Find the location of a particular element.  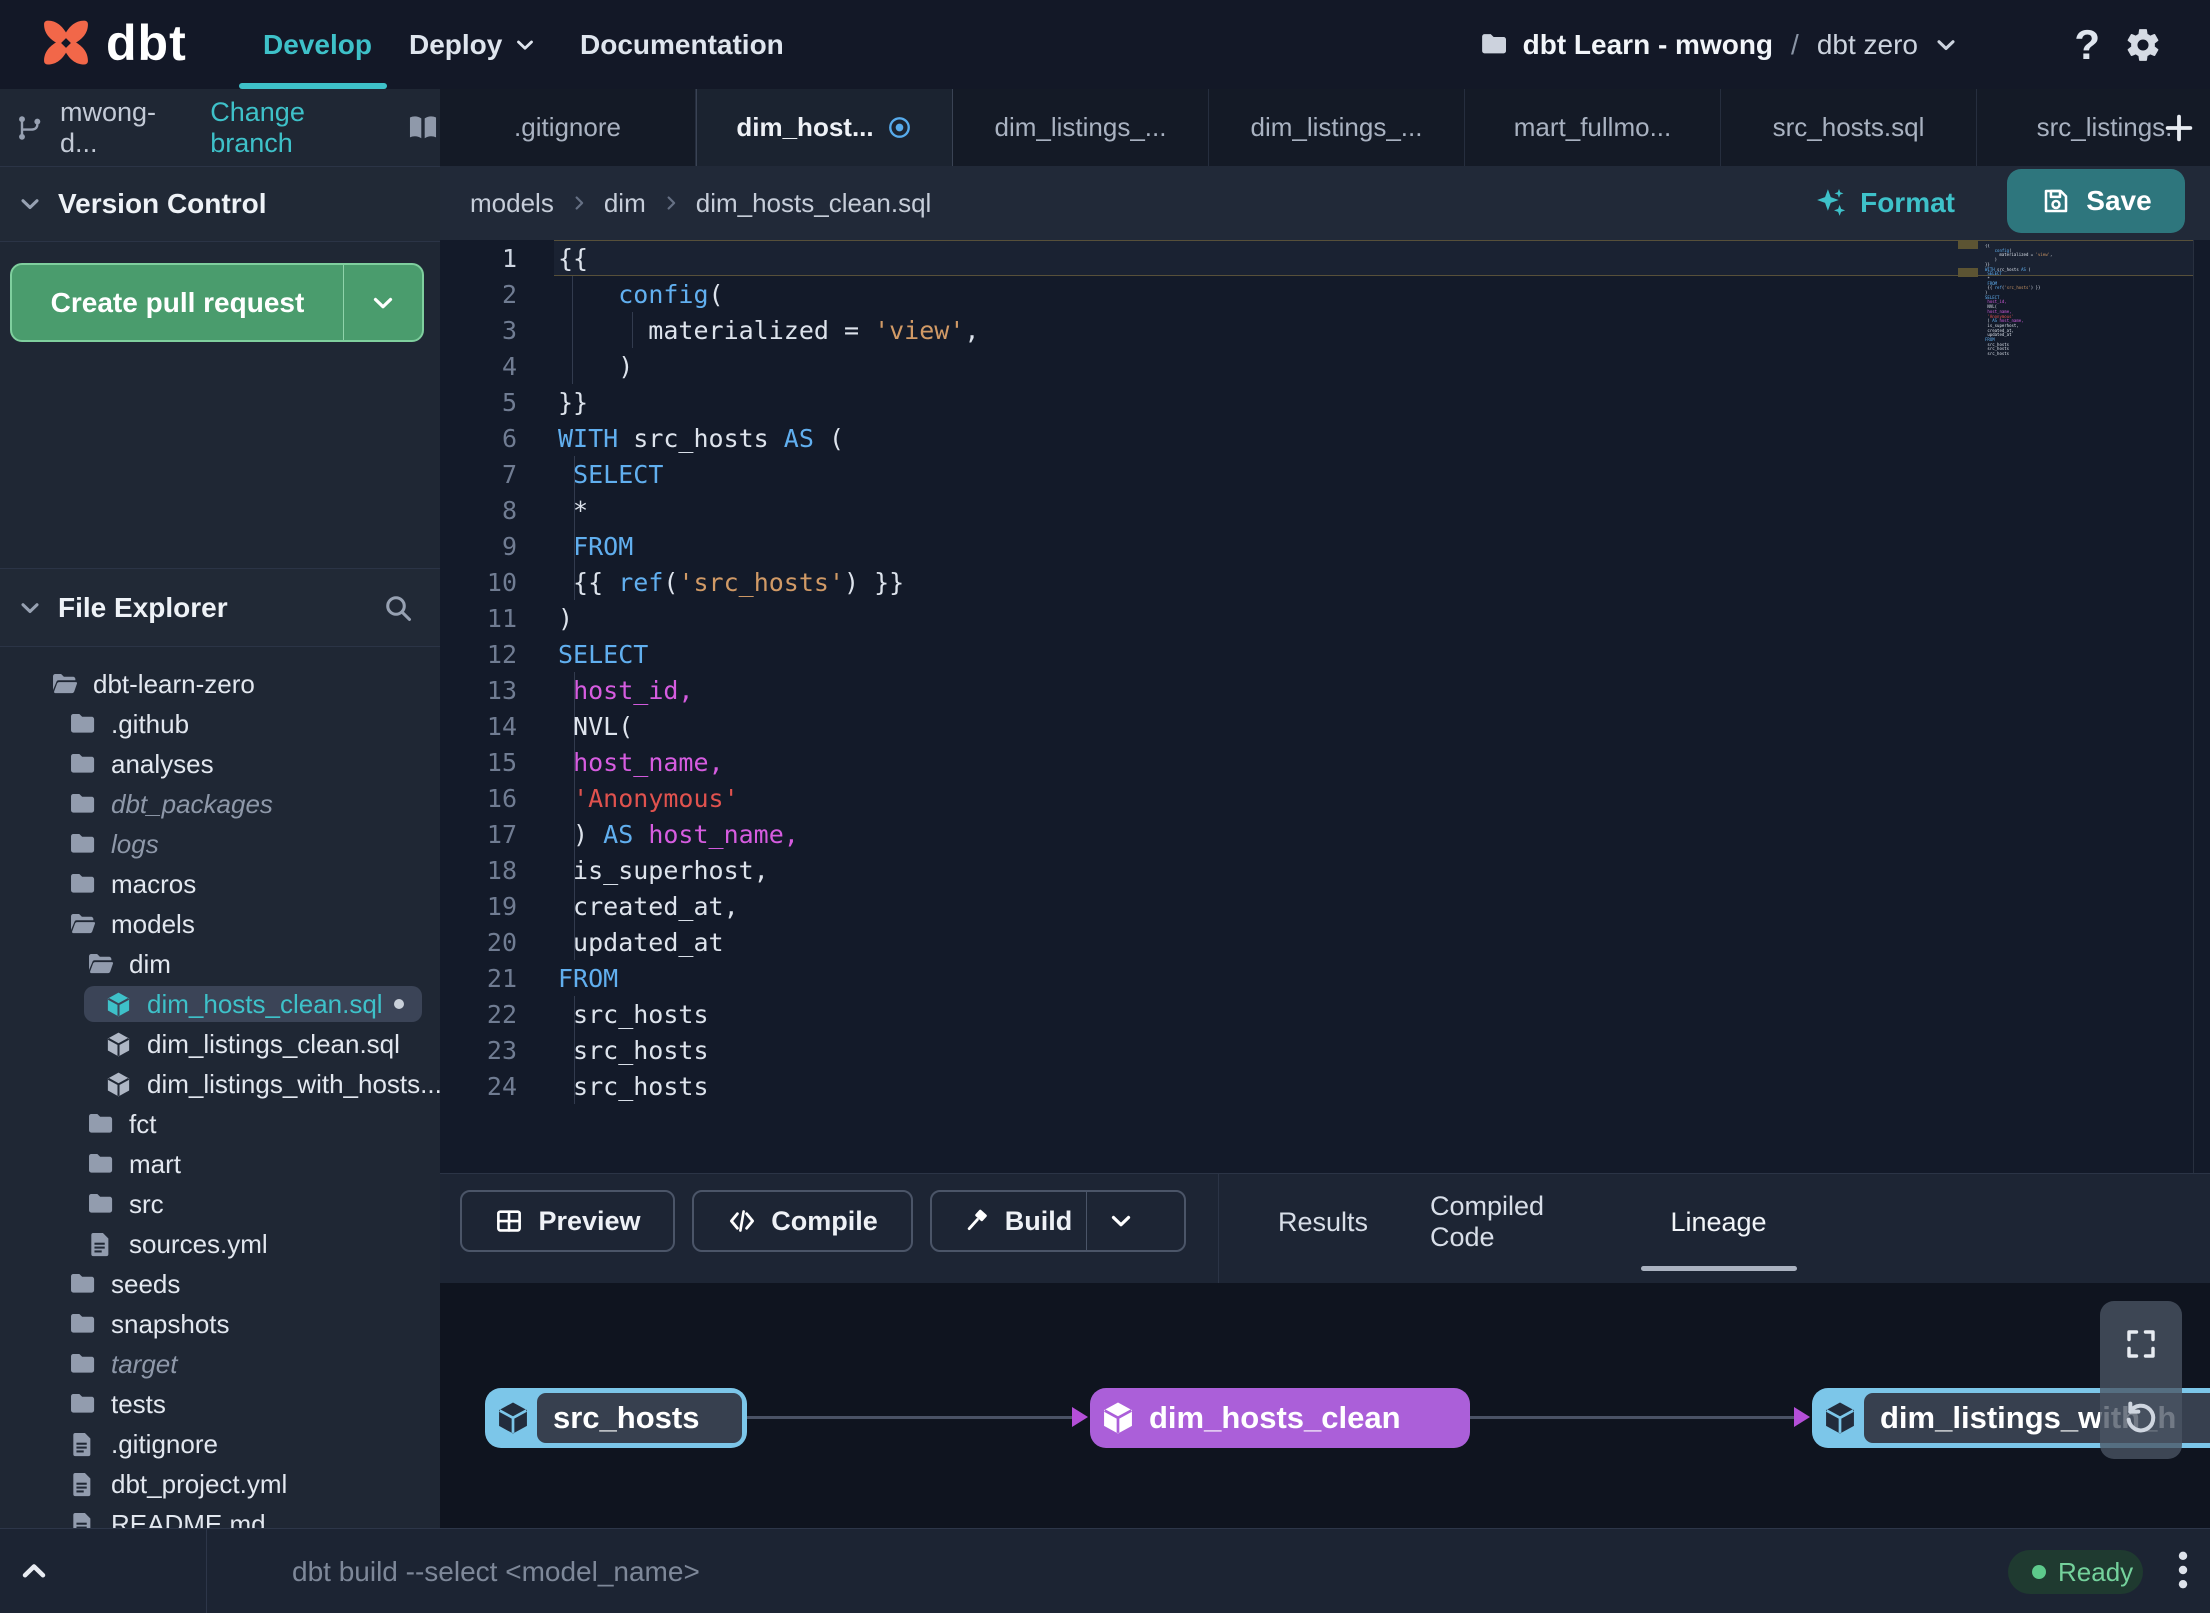

tree-item-mart: mart is located at coordinates (220, 1164).